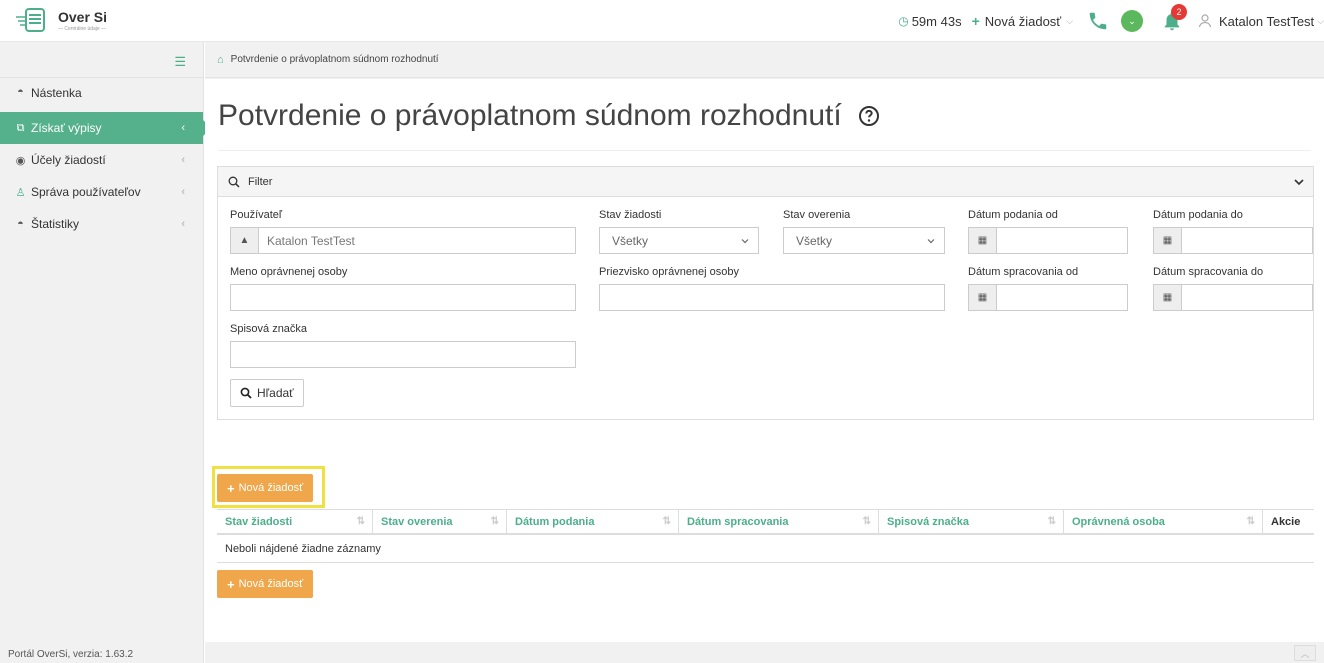 The height and width of the screenshot is (663, 1324). Describe the element at coordinates (56, 93) in the screenshot. I see `sidebar-item-label: Nástenka` at that location.